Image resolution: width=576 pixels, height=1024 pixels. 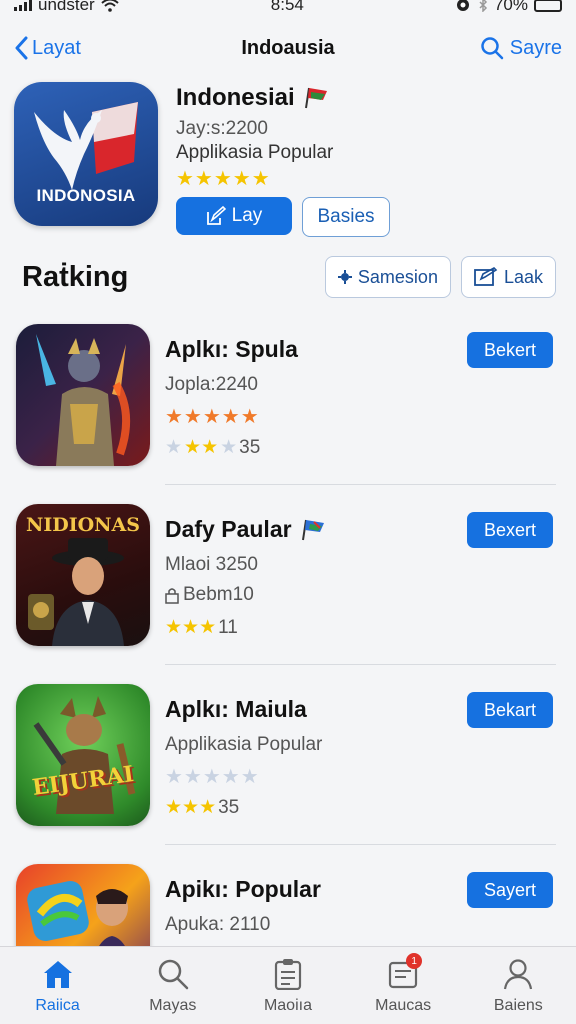 What do you see at coordinates (211, 564) in the screenshot?
I see `app-subtitle: Mlaoi 3250` at bounding box center [211, 564].